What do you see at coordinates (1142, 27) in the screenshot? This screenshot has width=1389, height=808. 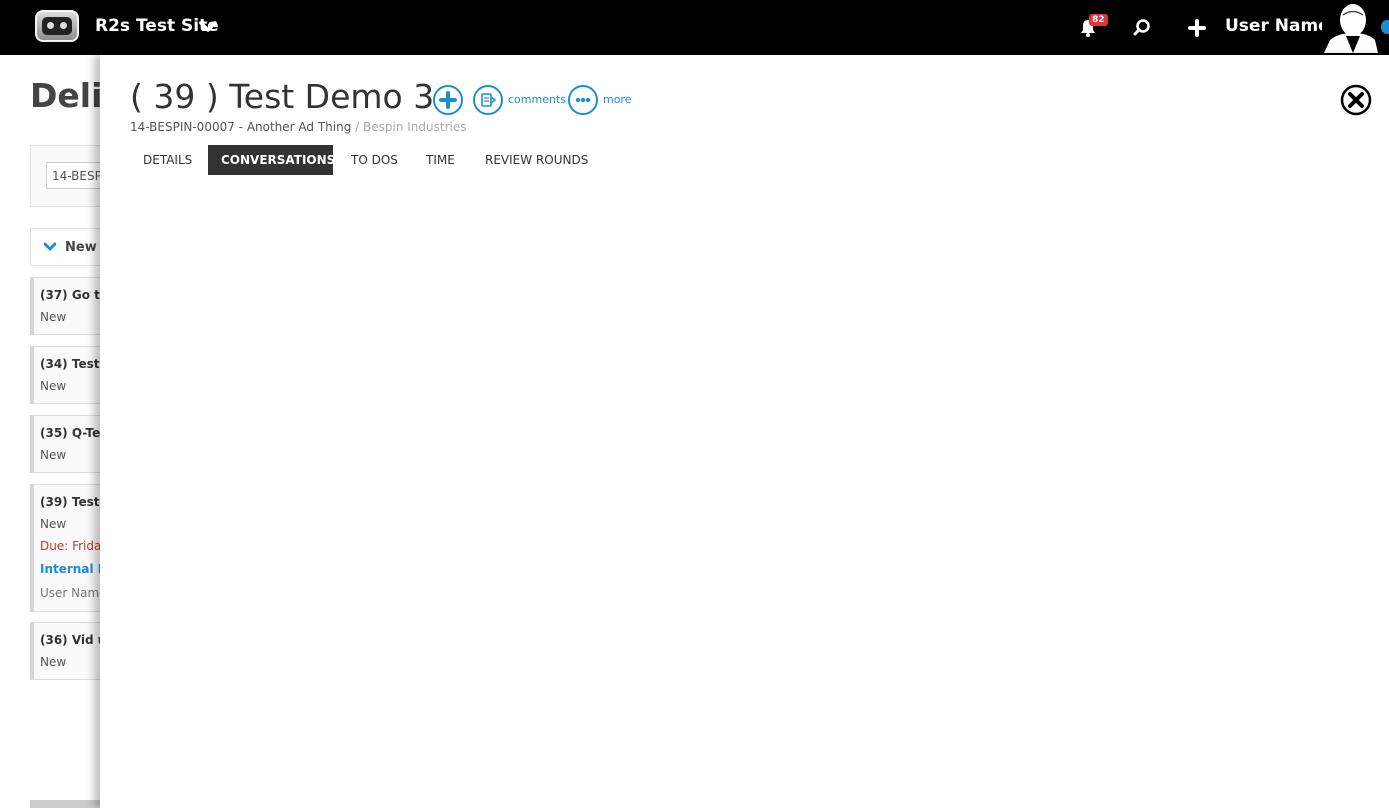 I see `search-icon` at bounding box center [1142, 27].